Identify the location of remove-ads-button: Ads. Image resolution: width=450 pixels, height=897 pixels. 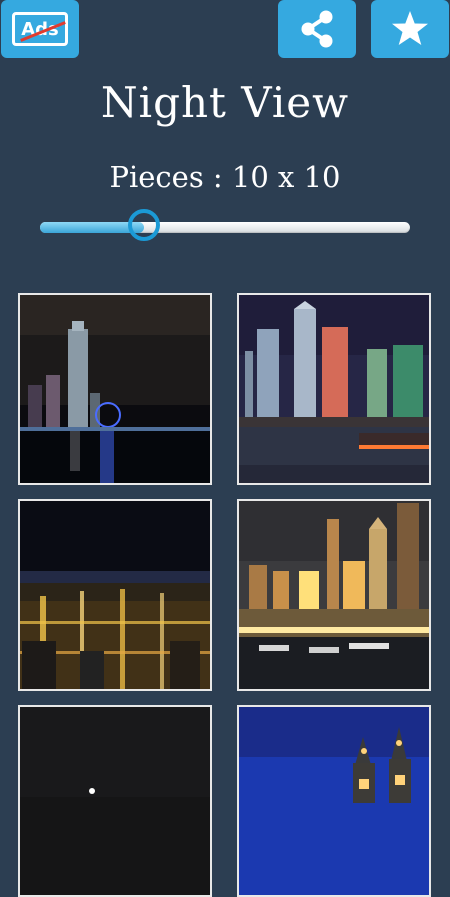
(40, 29).